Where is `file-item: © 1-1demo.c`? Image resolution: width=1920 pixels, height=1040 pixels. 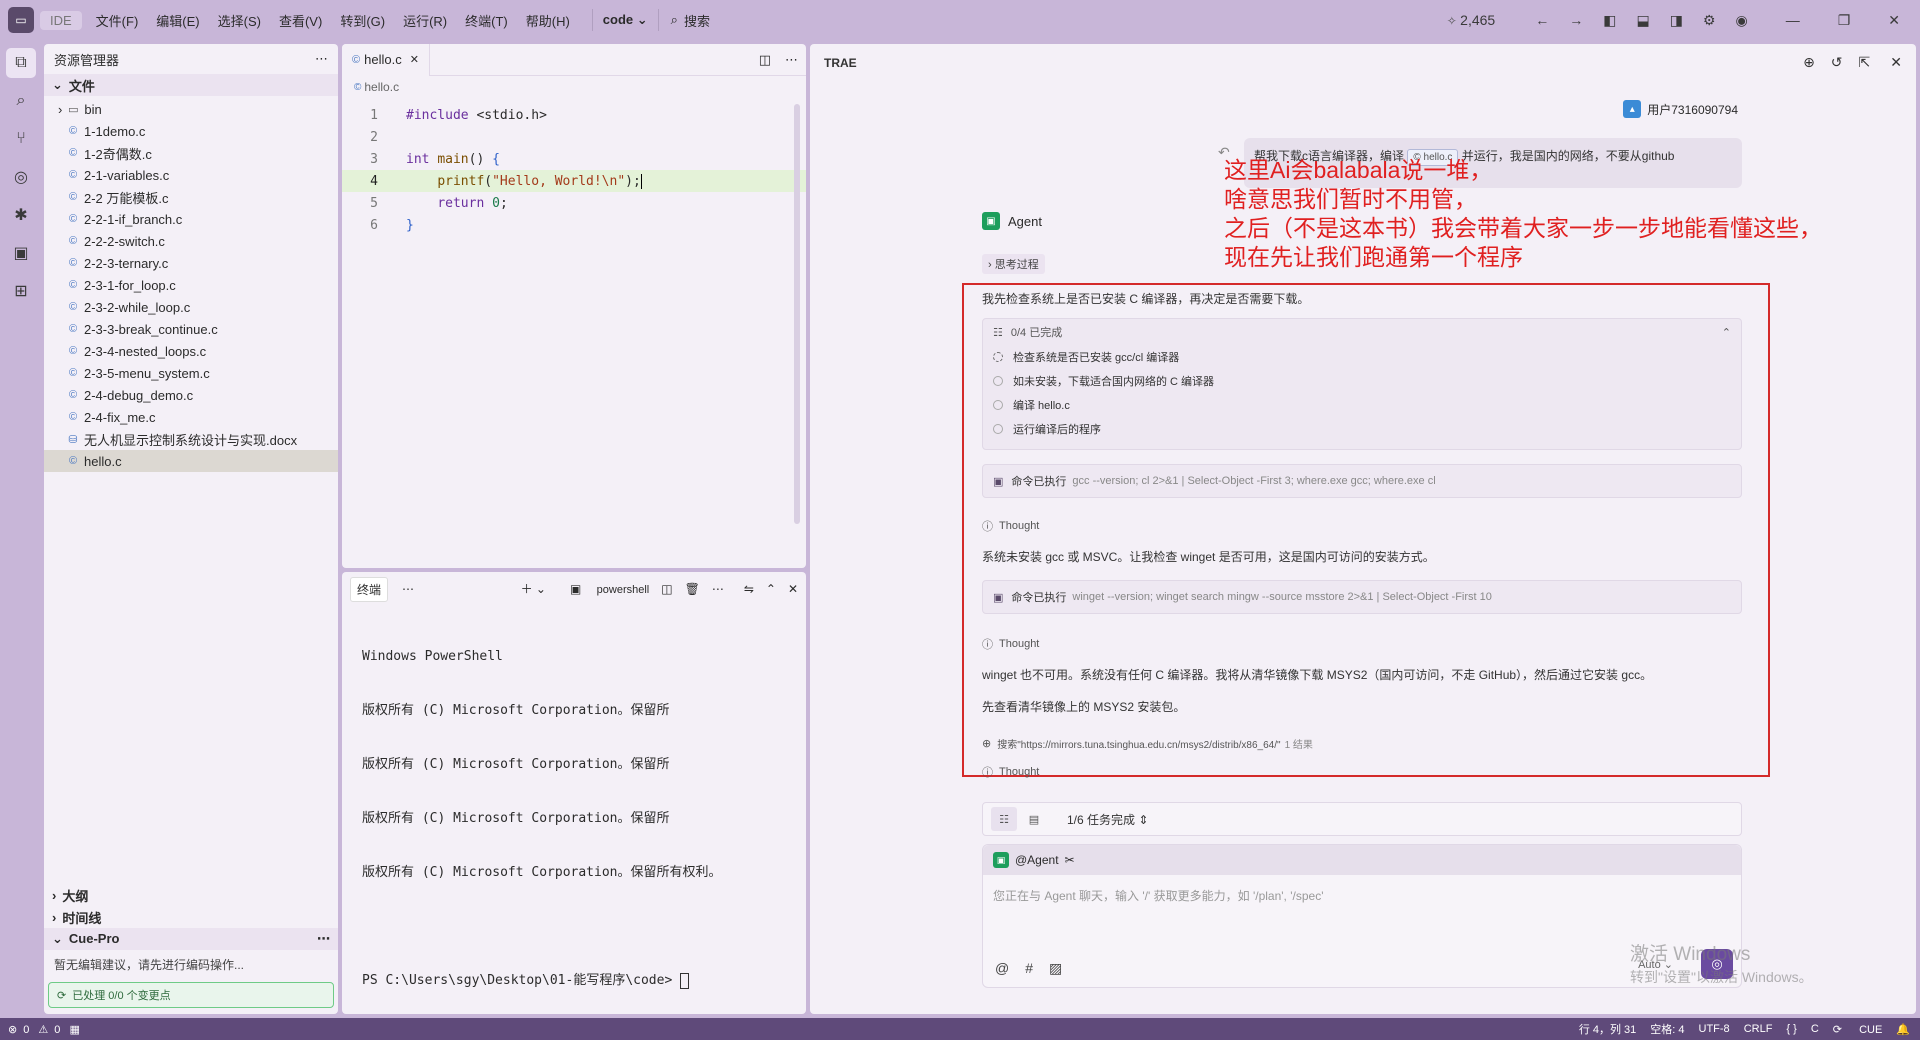 file-item: © 1-1demo.c is located at coordinates (191, 131).